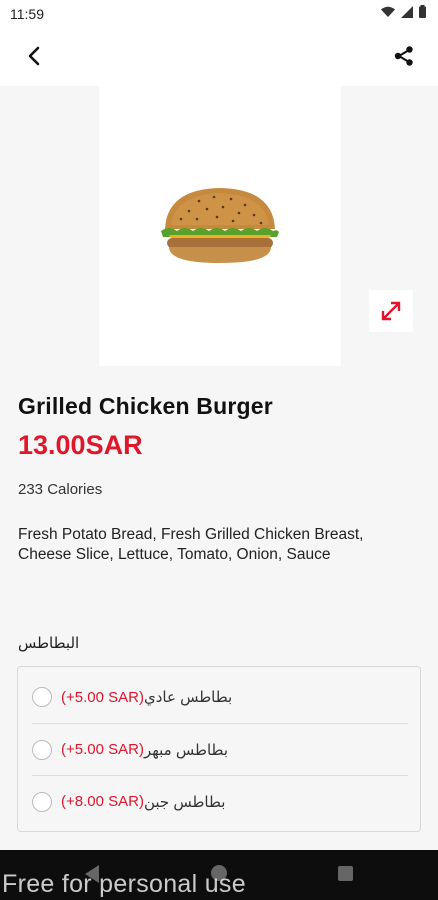 The image size is (438, 900). I want to click on burger-image, so click(220, 225).